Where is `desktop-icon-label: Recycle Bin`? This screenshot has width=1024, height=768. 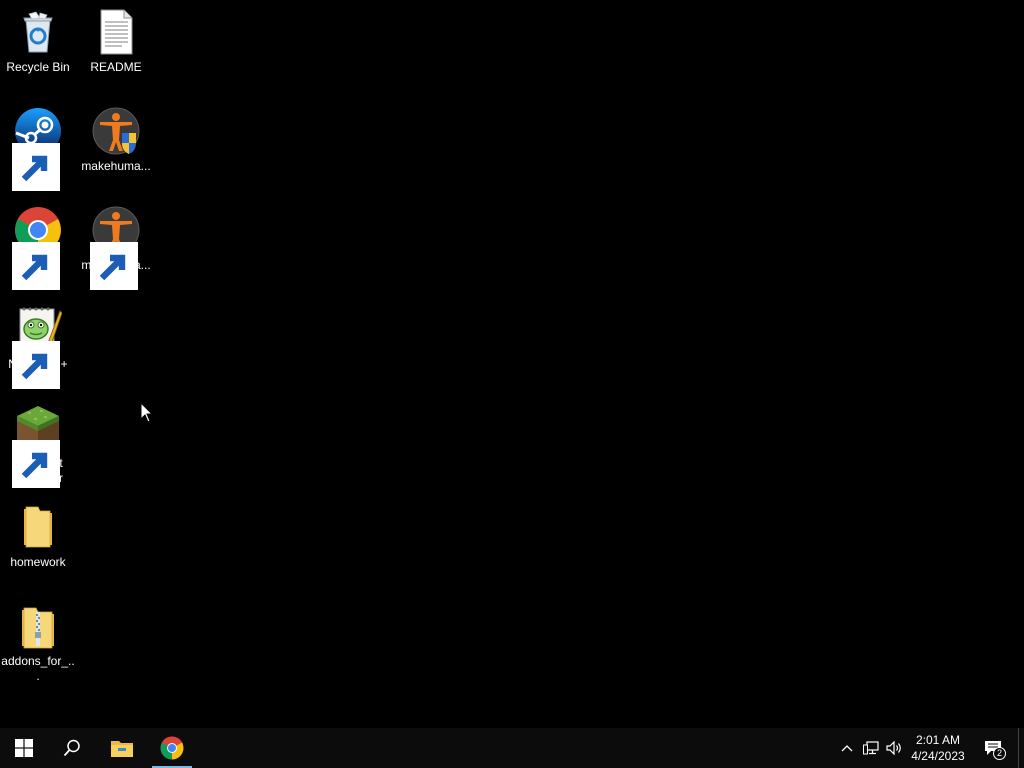
desktop-icon-label: Recycle Bin is located at coordinates (38, 67).